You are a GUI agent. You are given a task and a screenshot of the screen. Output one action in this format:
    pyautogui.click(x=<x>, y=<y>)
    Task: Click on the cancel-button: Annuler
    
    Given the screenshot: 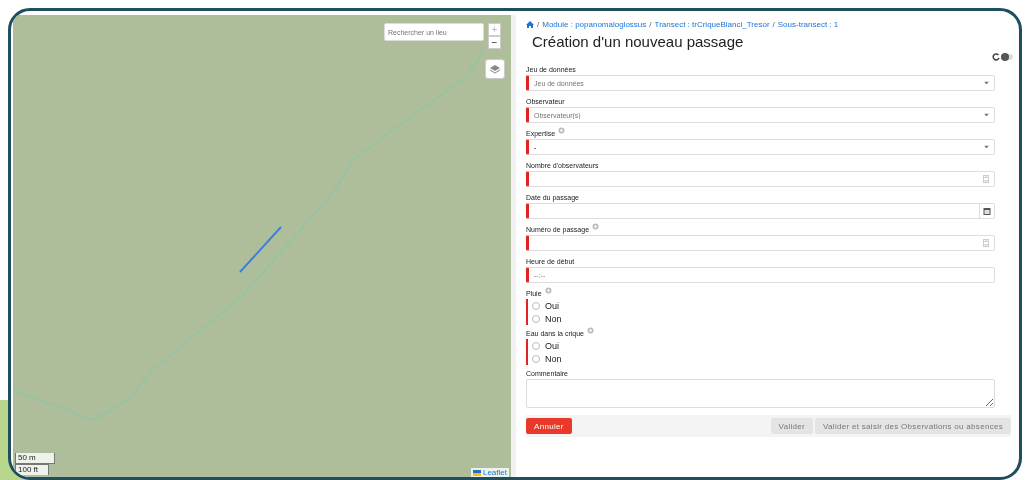 What is the action you would take?
    pyautogui.click(x=549, y=426)
    